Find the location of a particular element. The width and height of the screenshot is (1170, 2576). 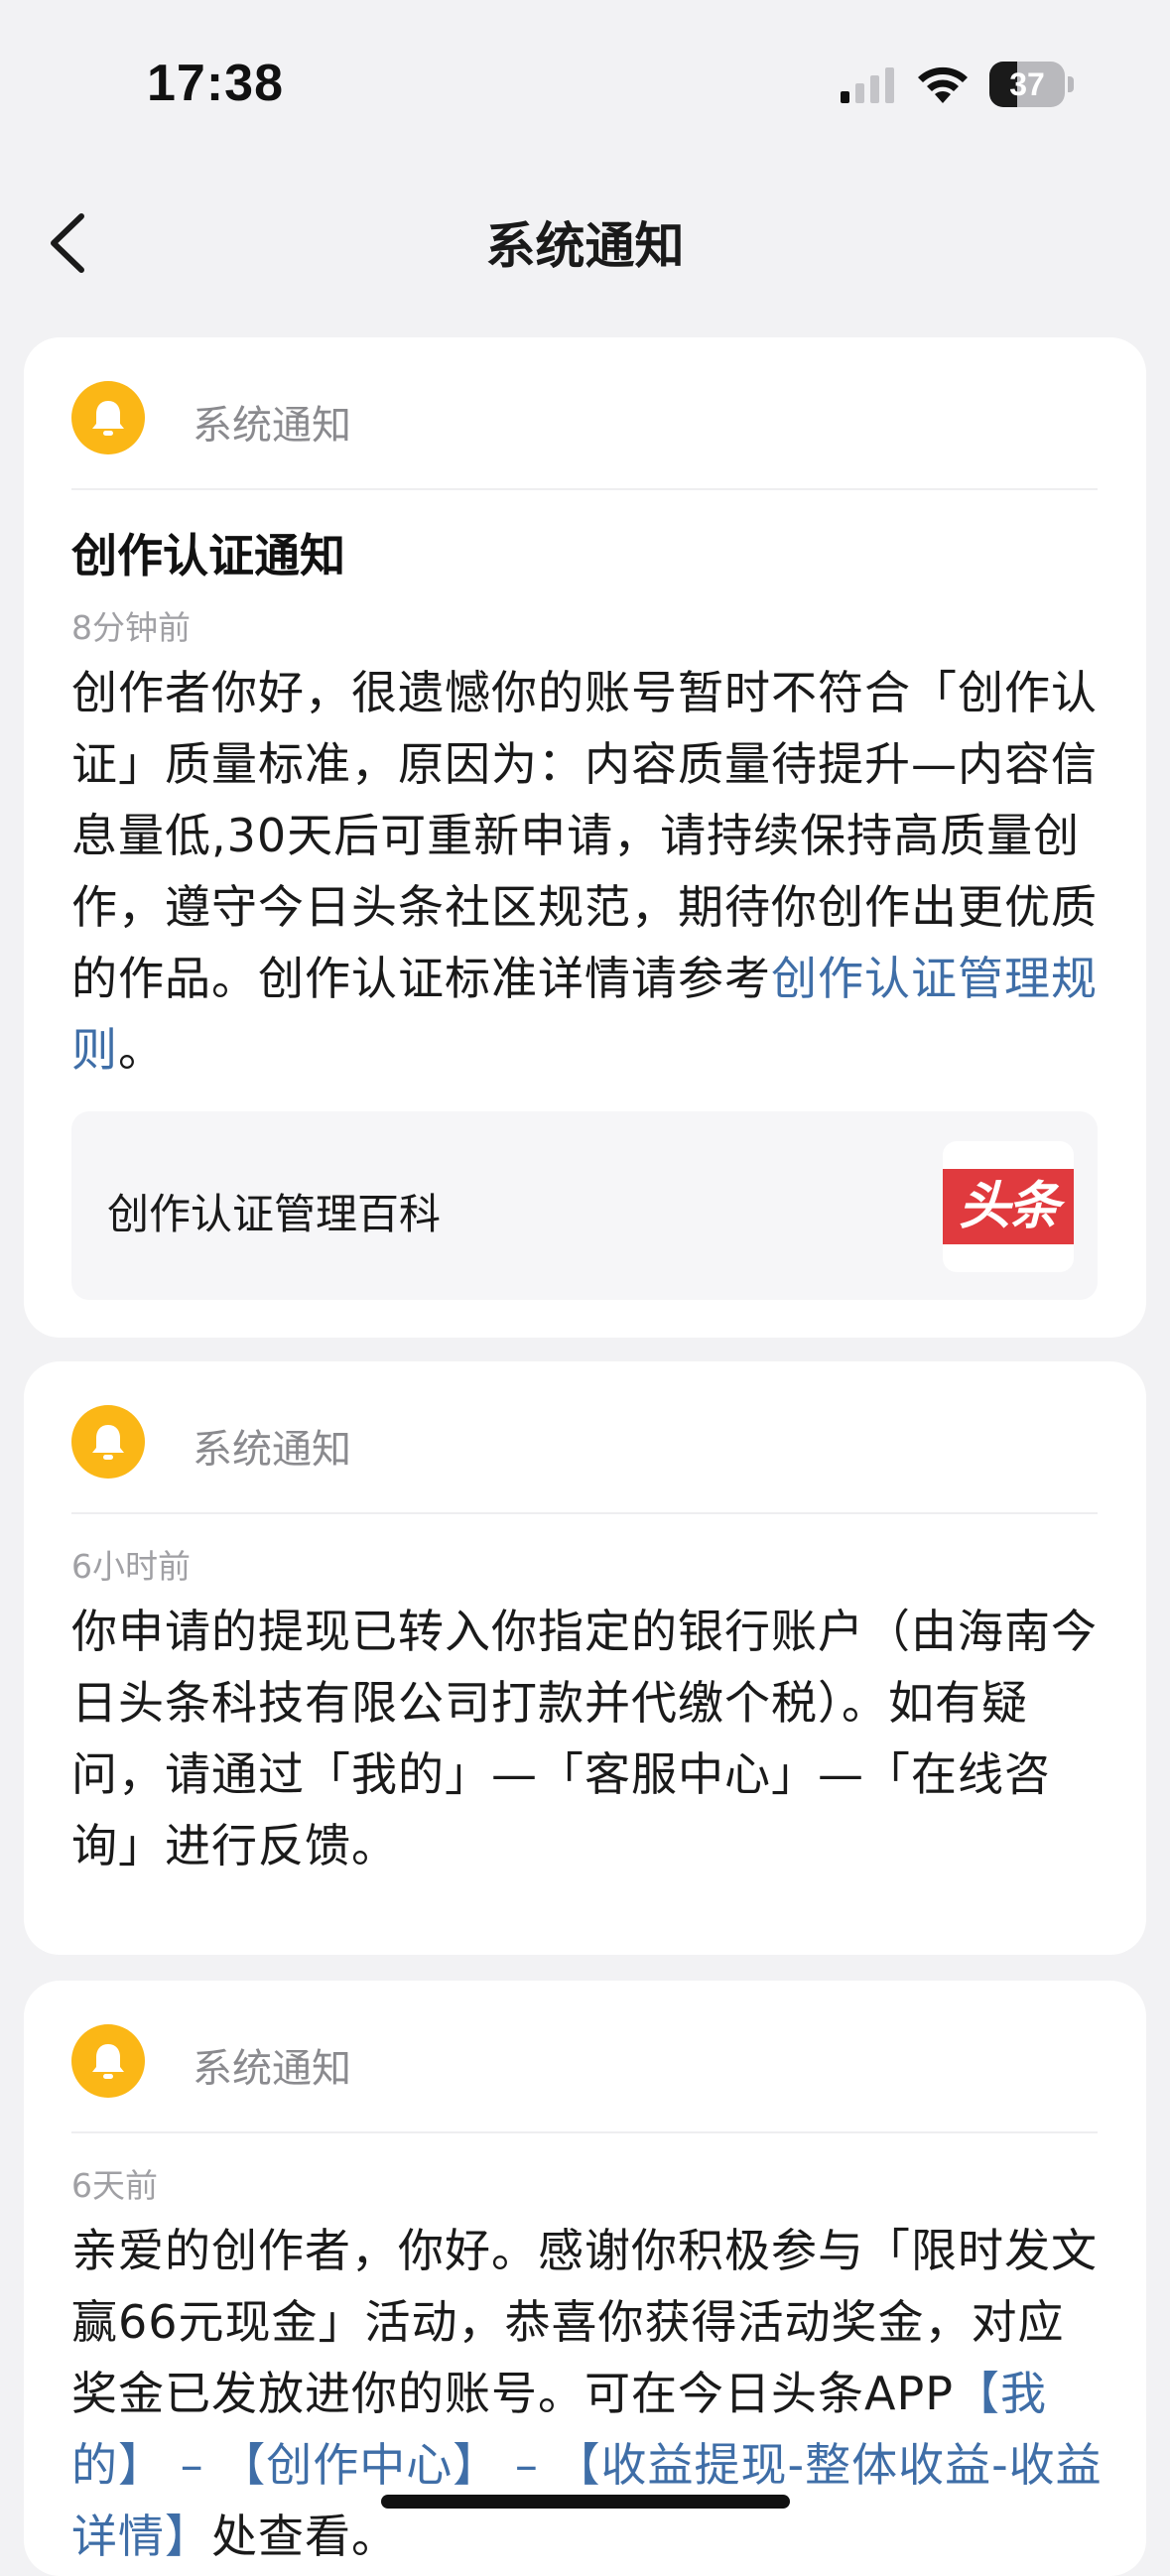

notification-time: 8分钟前 is located at coordinates (131, 627).